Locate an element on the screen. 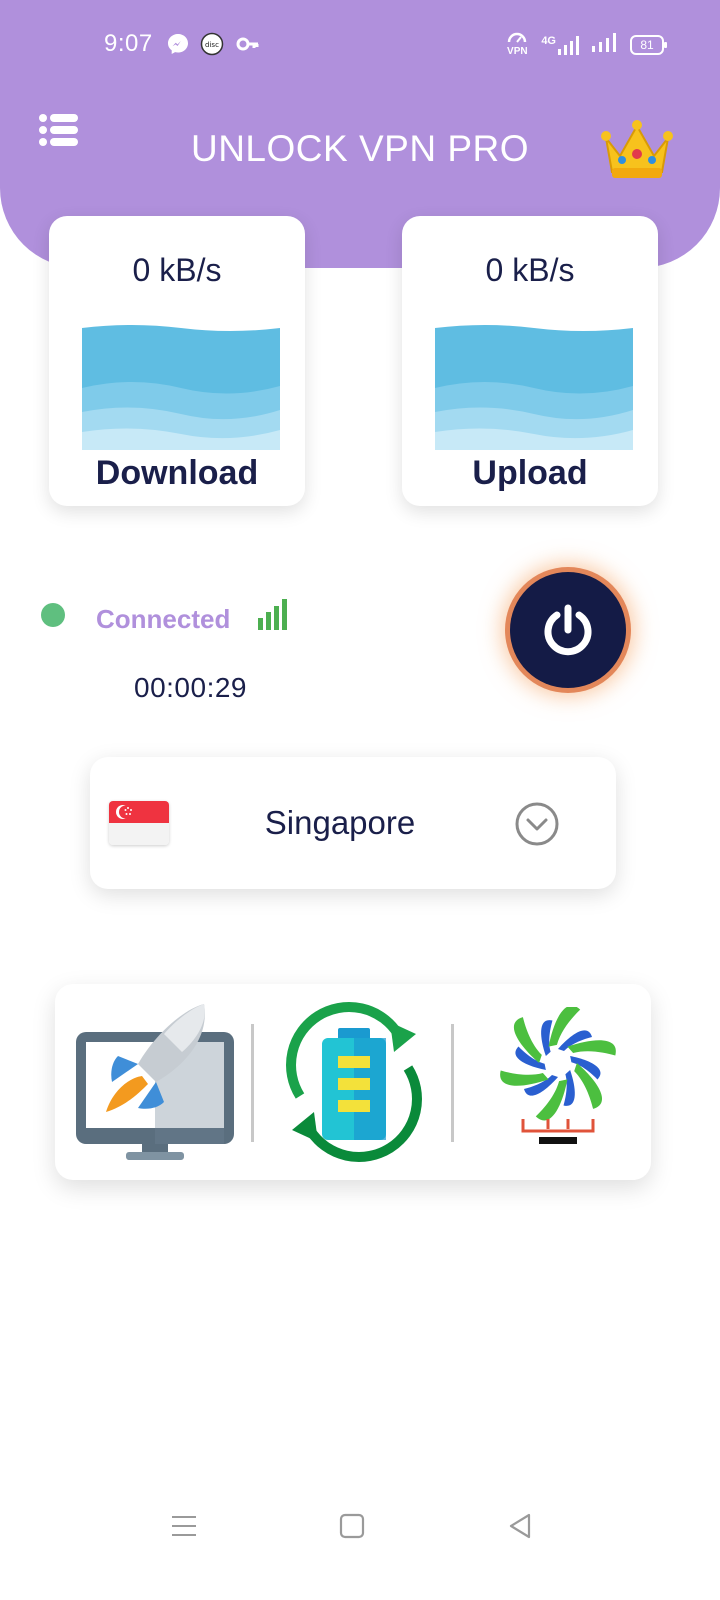 The height and width of the screenshot is (1600, 720). square-icon is located at coordinates (352, 1526).